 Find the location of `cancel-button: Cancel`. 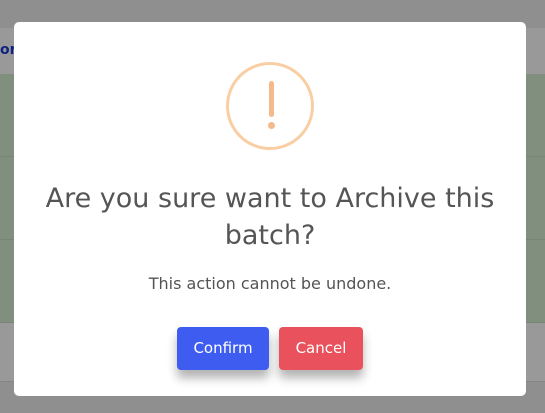

cancel-button: Cancel is located at coordinates (321, 348).